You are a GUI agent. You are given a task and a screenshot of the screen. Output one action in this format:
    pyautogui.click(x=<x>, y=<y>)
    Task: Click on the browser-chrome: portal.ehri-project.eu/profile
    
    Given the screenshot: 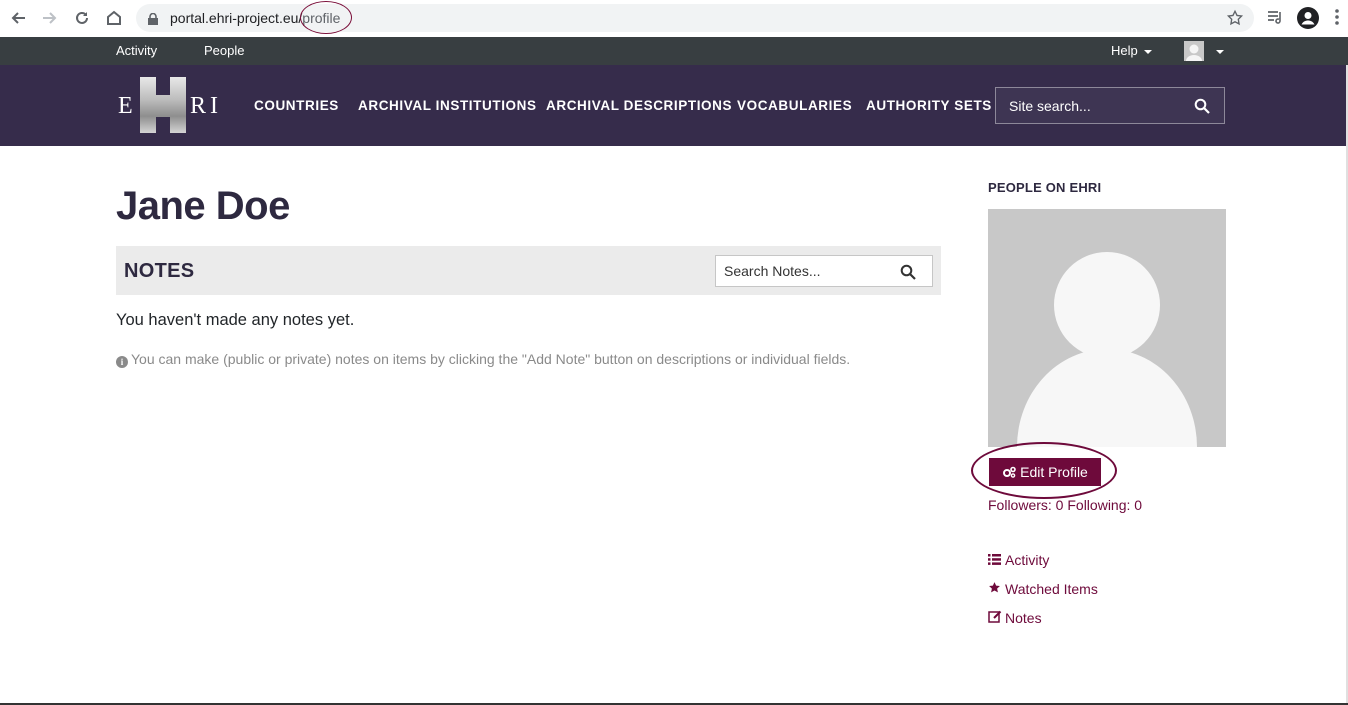 What is the action you would take?
    pyautogui.click(x=674, y=18)
    